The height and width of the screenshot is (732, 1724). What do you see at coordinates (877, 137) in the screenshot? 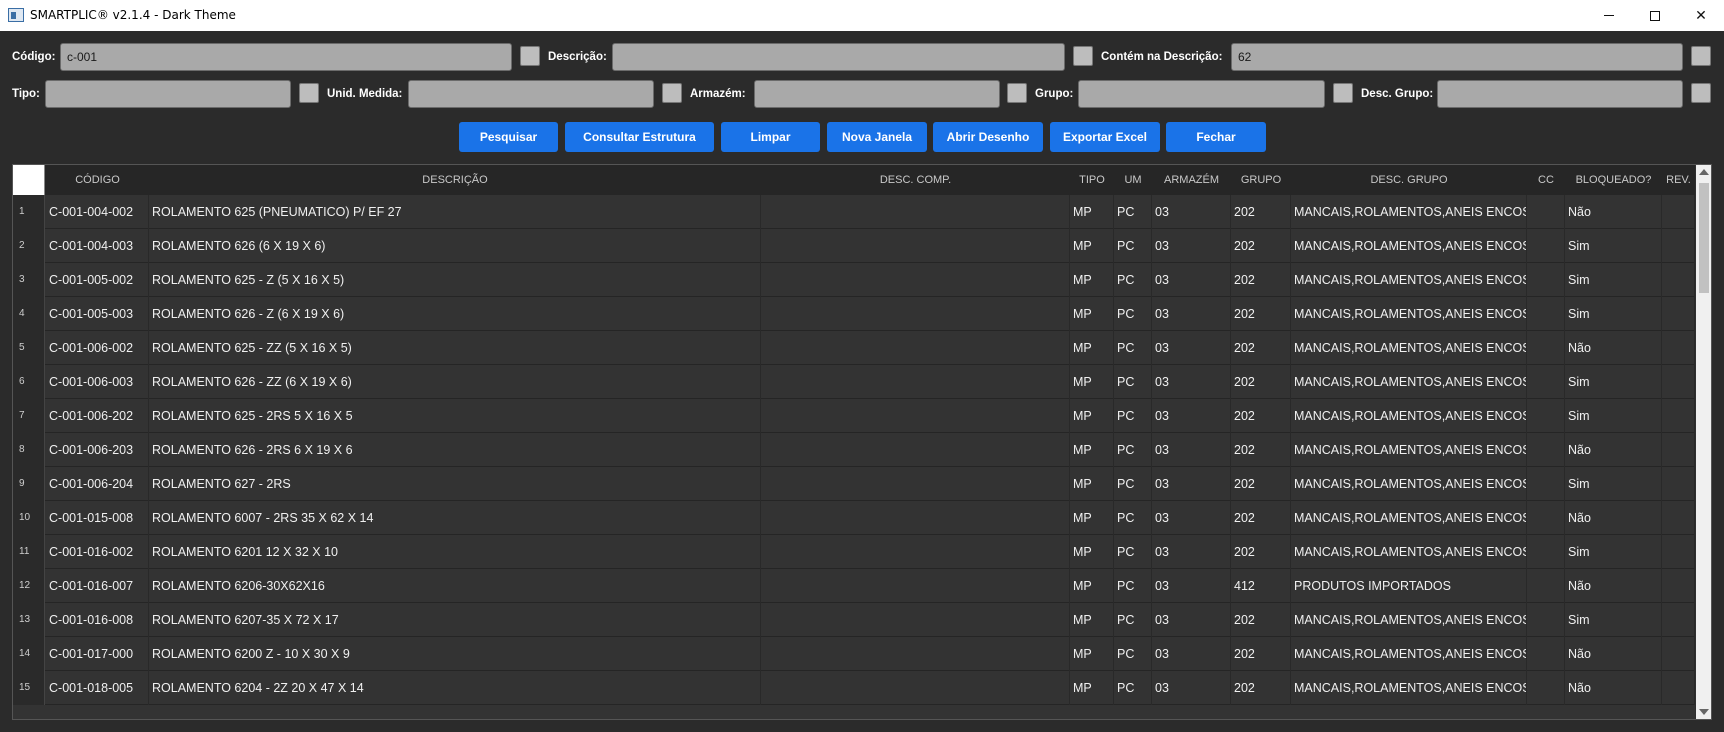
I see `nova-janela-button: Nova Janela` at bounding box center [877, 137].